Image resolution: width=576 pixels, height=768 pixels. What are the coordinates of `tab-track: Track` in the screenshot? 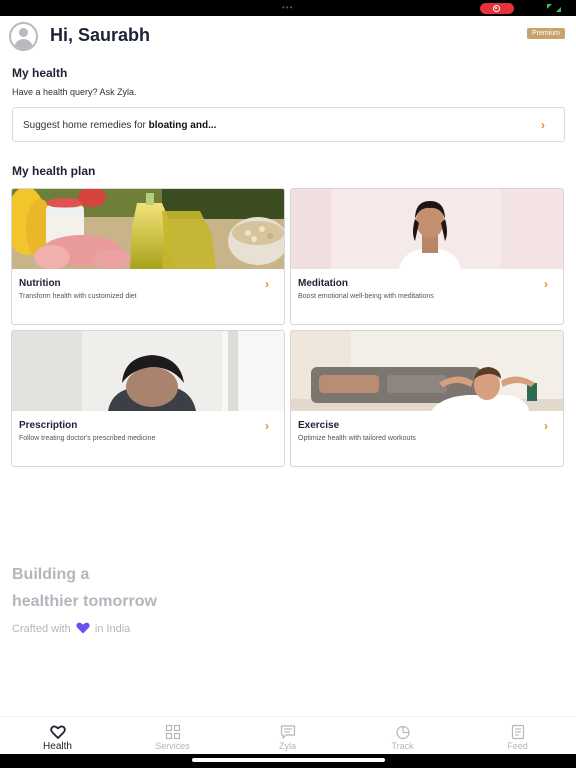 It's located at (402, 736).